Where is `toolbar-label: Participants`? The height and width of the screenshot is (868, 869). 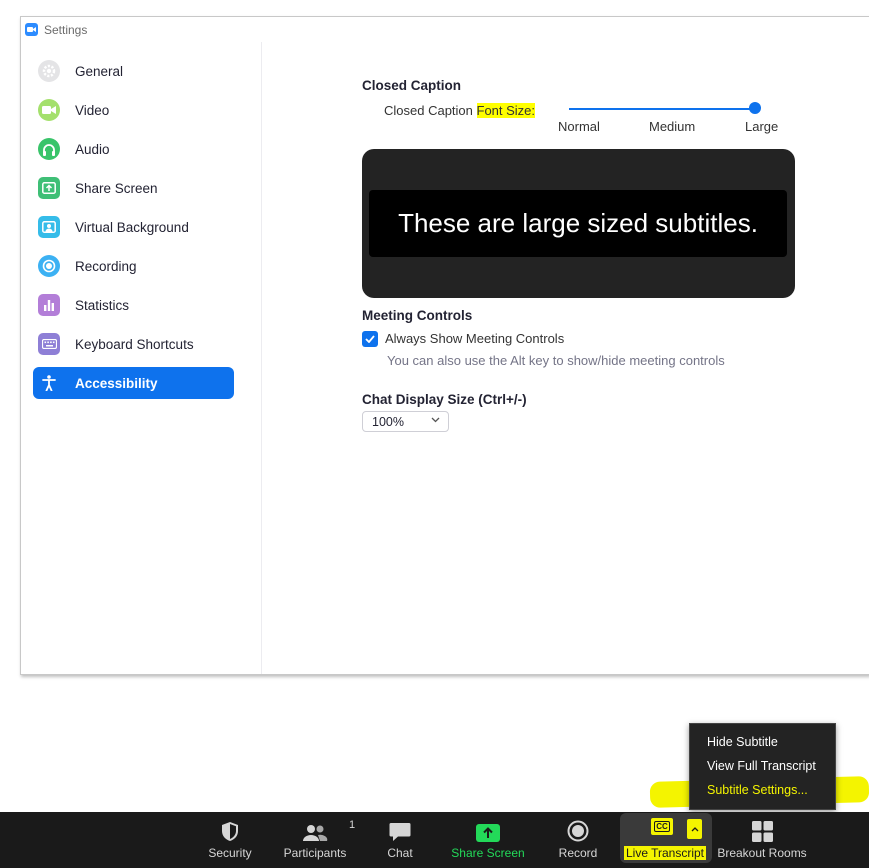 toolbar-label: Participants is located at coordinates (315, 853).